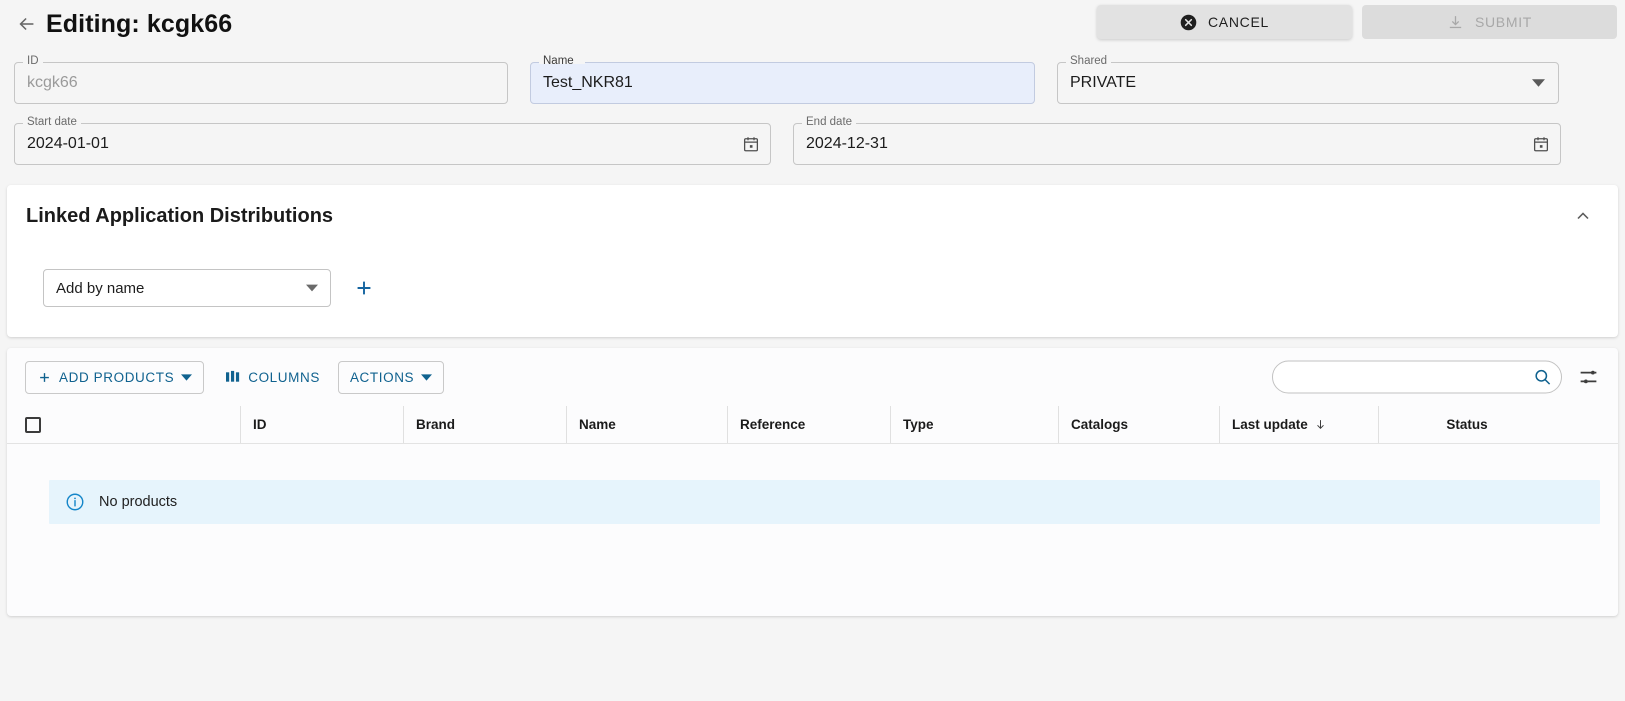 Image resolution: width=1625 pixels, height=701 pixels. What do you see at coordinates (847, 143) in the screenshot?
I see `end-date-value: 2024-12-31` at bounding box center [847, 143].